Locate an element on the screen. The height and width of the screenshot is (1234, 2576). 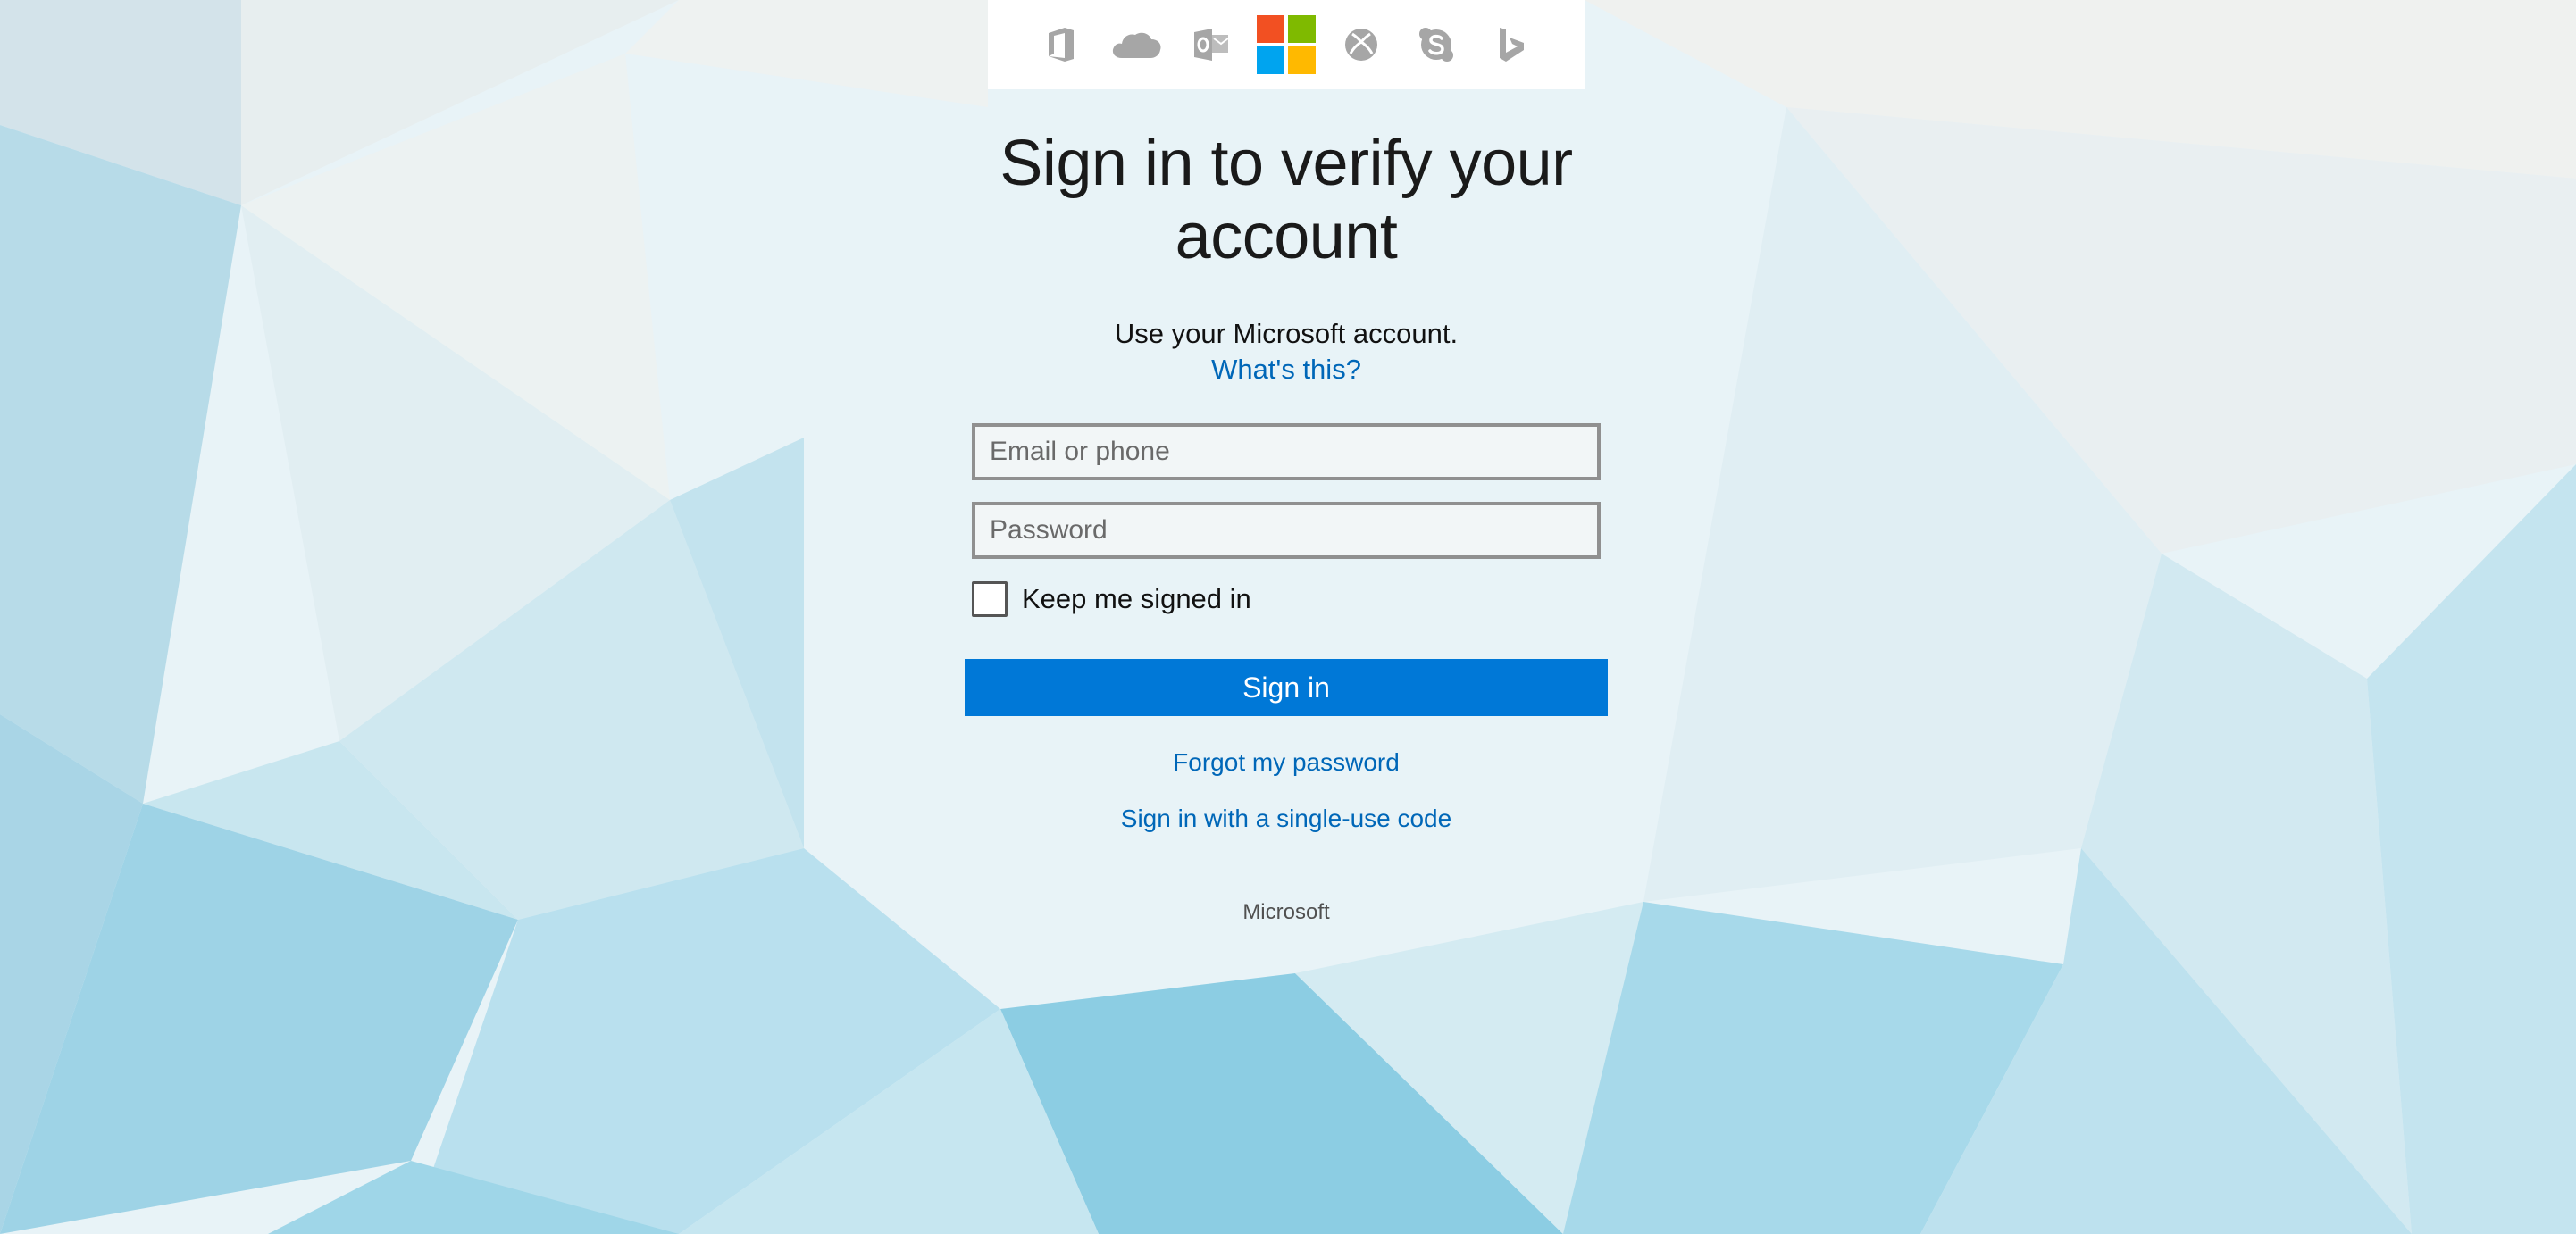
footer-text: Microsoft is located at coordinates (1286, 912).